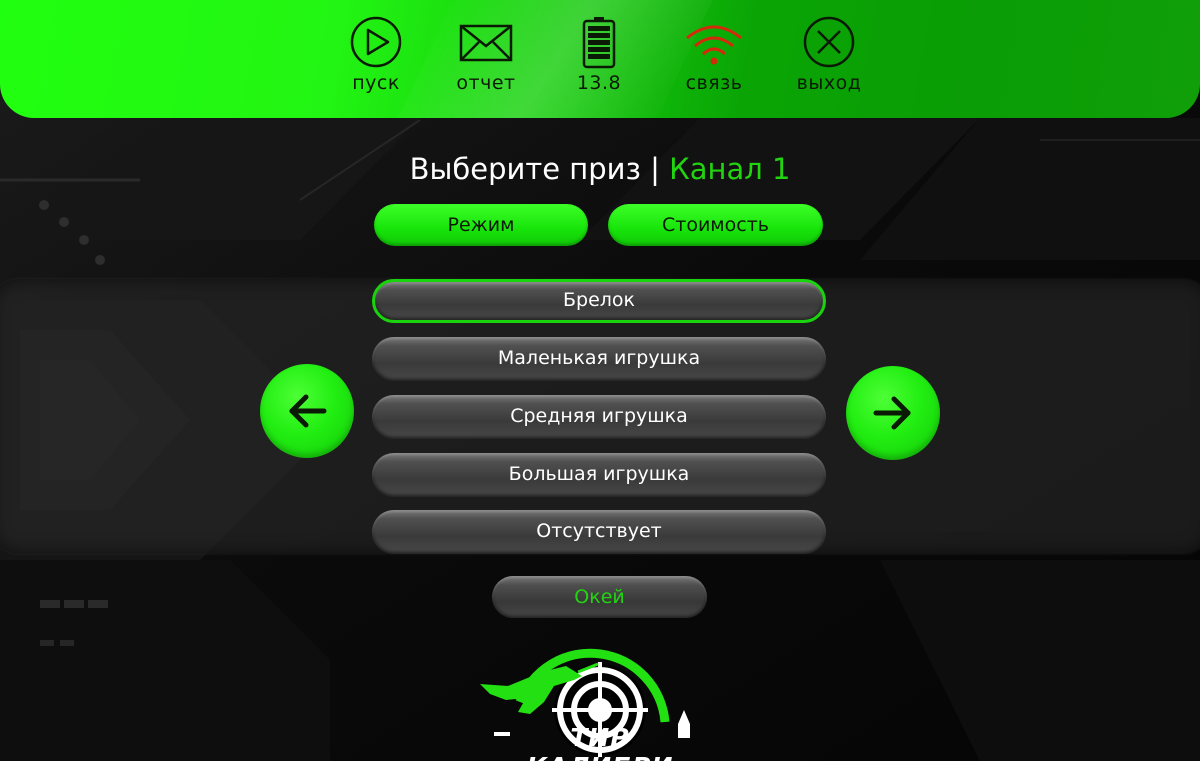  What do you see at coordinates (481, 225) in the screenshot?
I see `mode-button: Режим` at bounding box center [481, 225].